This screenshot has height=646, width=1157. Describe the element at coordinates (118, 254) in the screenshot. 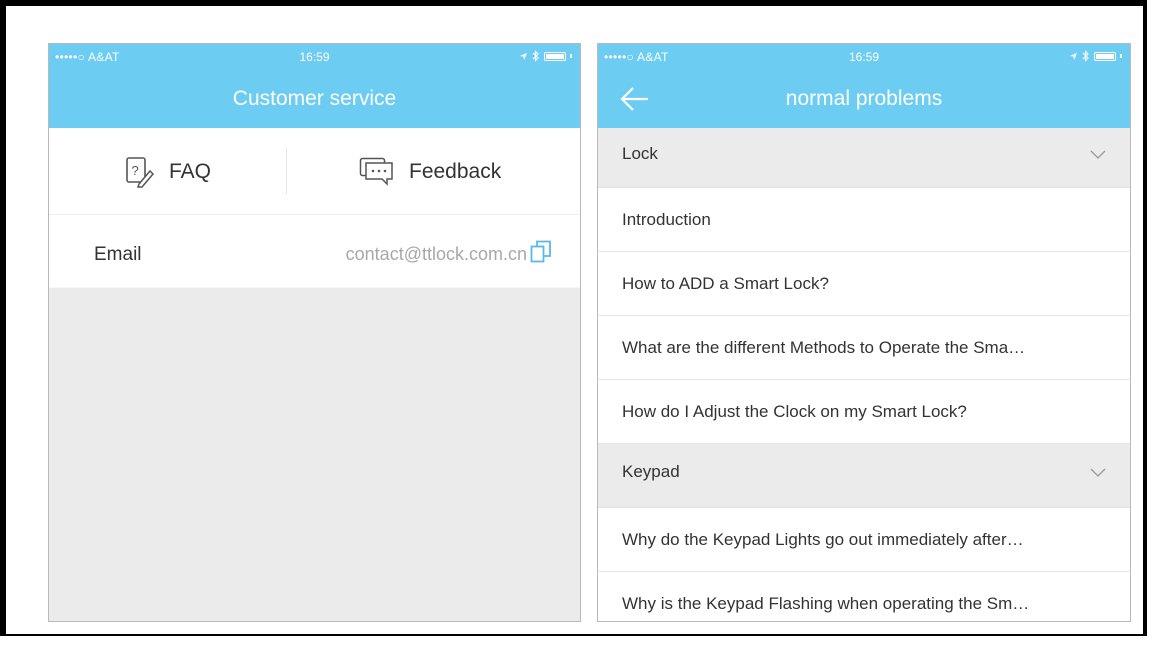

I see `email-label: Email` at that location.